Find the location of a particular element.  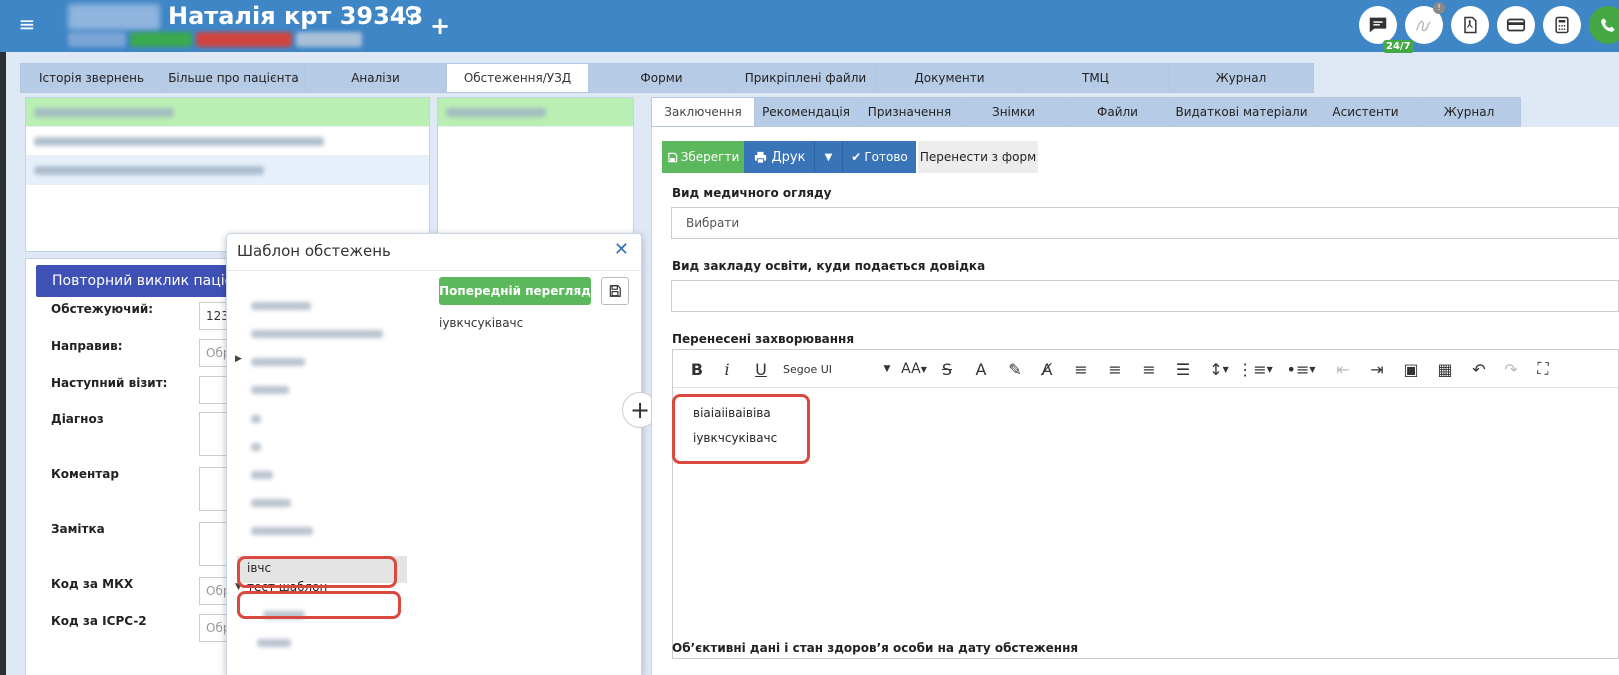

print-options-dropdown: ▼ is located at coordinates (828, 157).